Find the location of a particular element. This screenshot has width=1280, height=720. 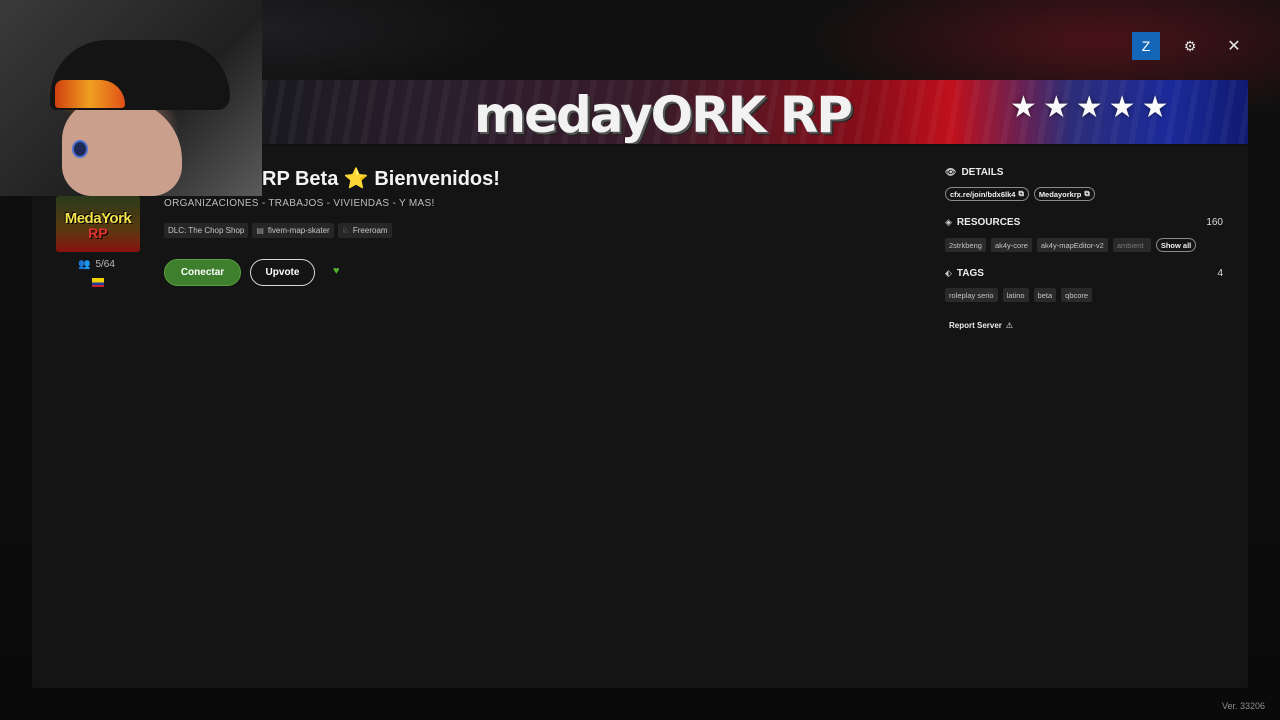

tags-count: 4 is located at coordinates (1220, 273).